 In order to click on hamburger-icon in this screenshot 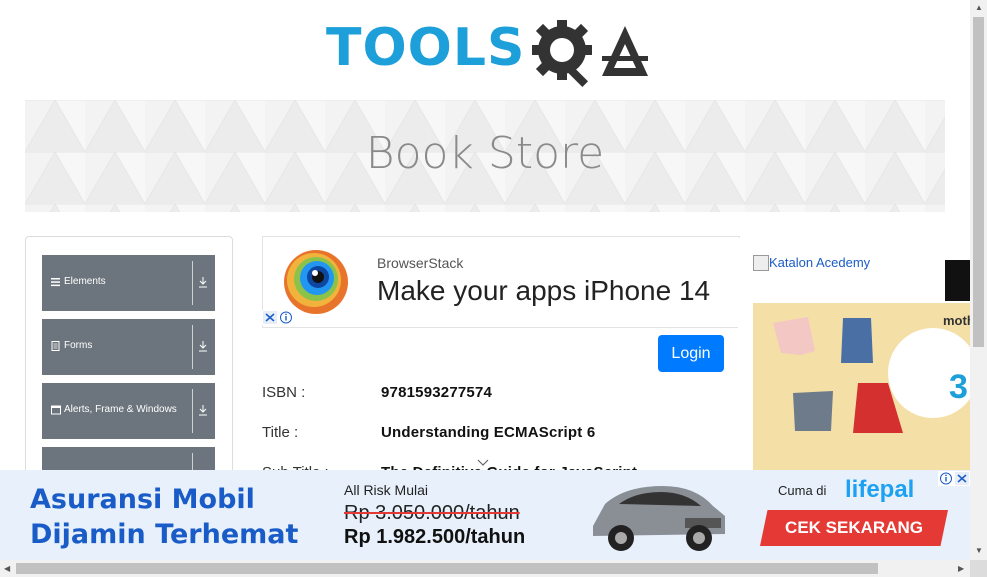, I will do `click(55, 282)`.